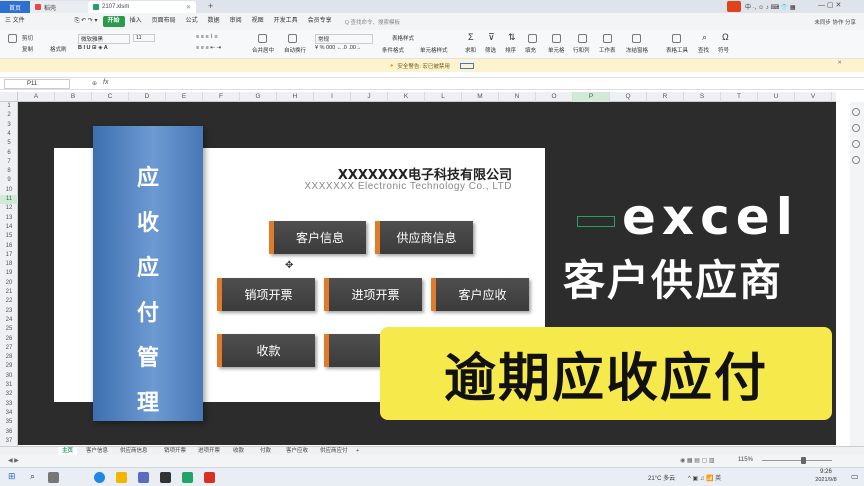  Describe the element at coordinates (209, 477) in the screenshot. I see `wps-icon` at that location.